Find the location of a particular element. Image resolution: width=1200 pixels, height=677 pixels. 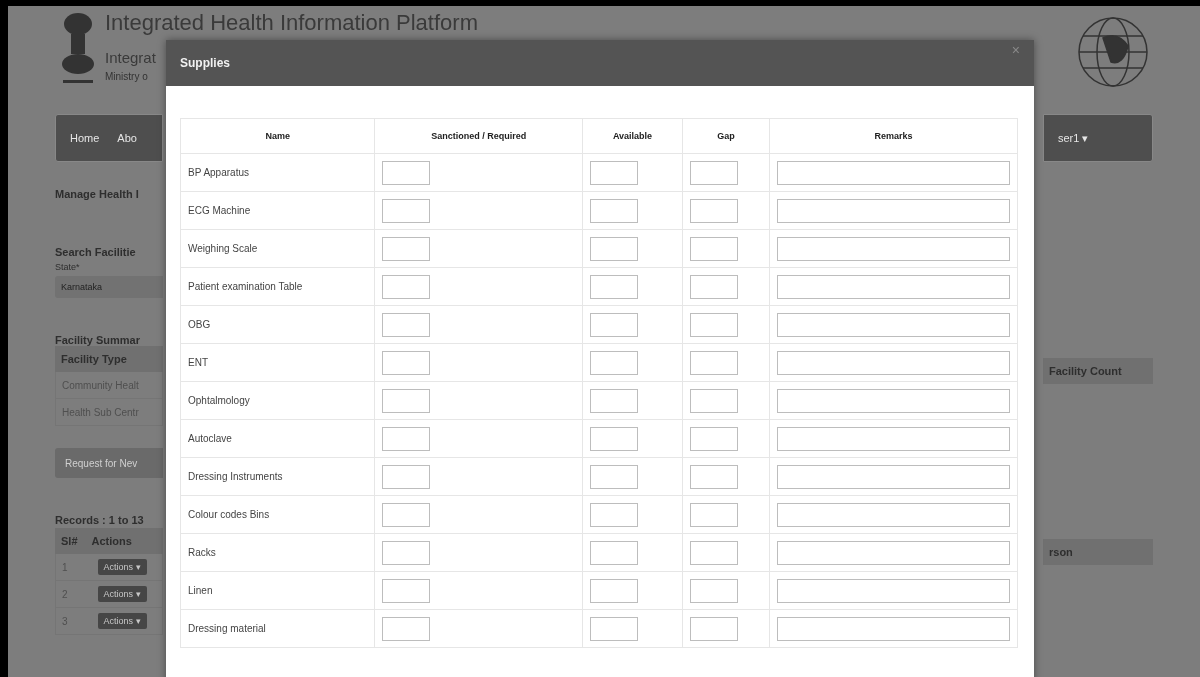

column-header: Remarks is located at coordinates (893, 136).